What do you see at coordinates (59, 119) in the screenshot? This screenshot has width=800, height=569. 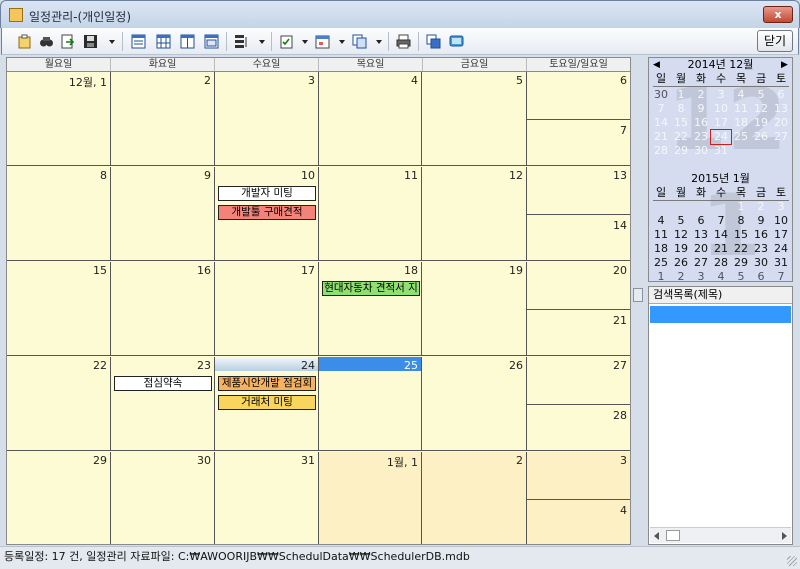 I see `day-cell: 12월, 1` at bounding box center [59, 119].